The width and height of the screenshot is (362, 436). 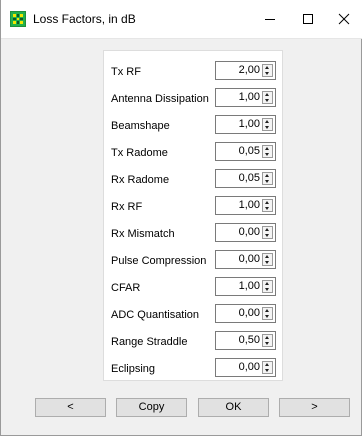 What do you see at coordinates (151, 407) in the screenshot?
I see `copy-button: Copy` at bounding box center [151, 407].